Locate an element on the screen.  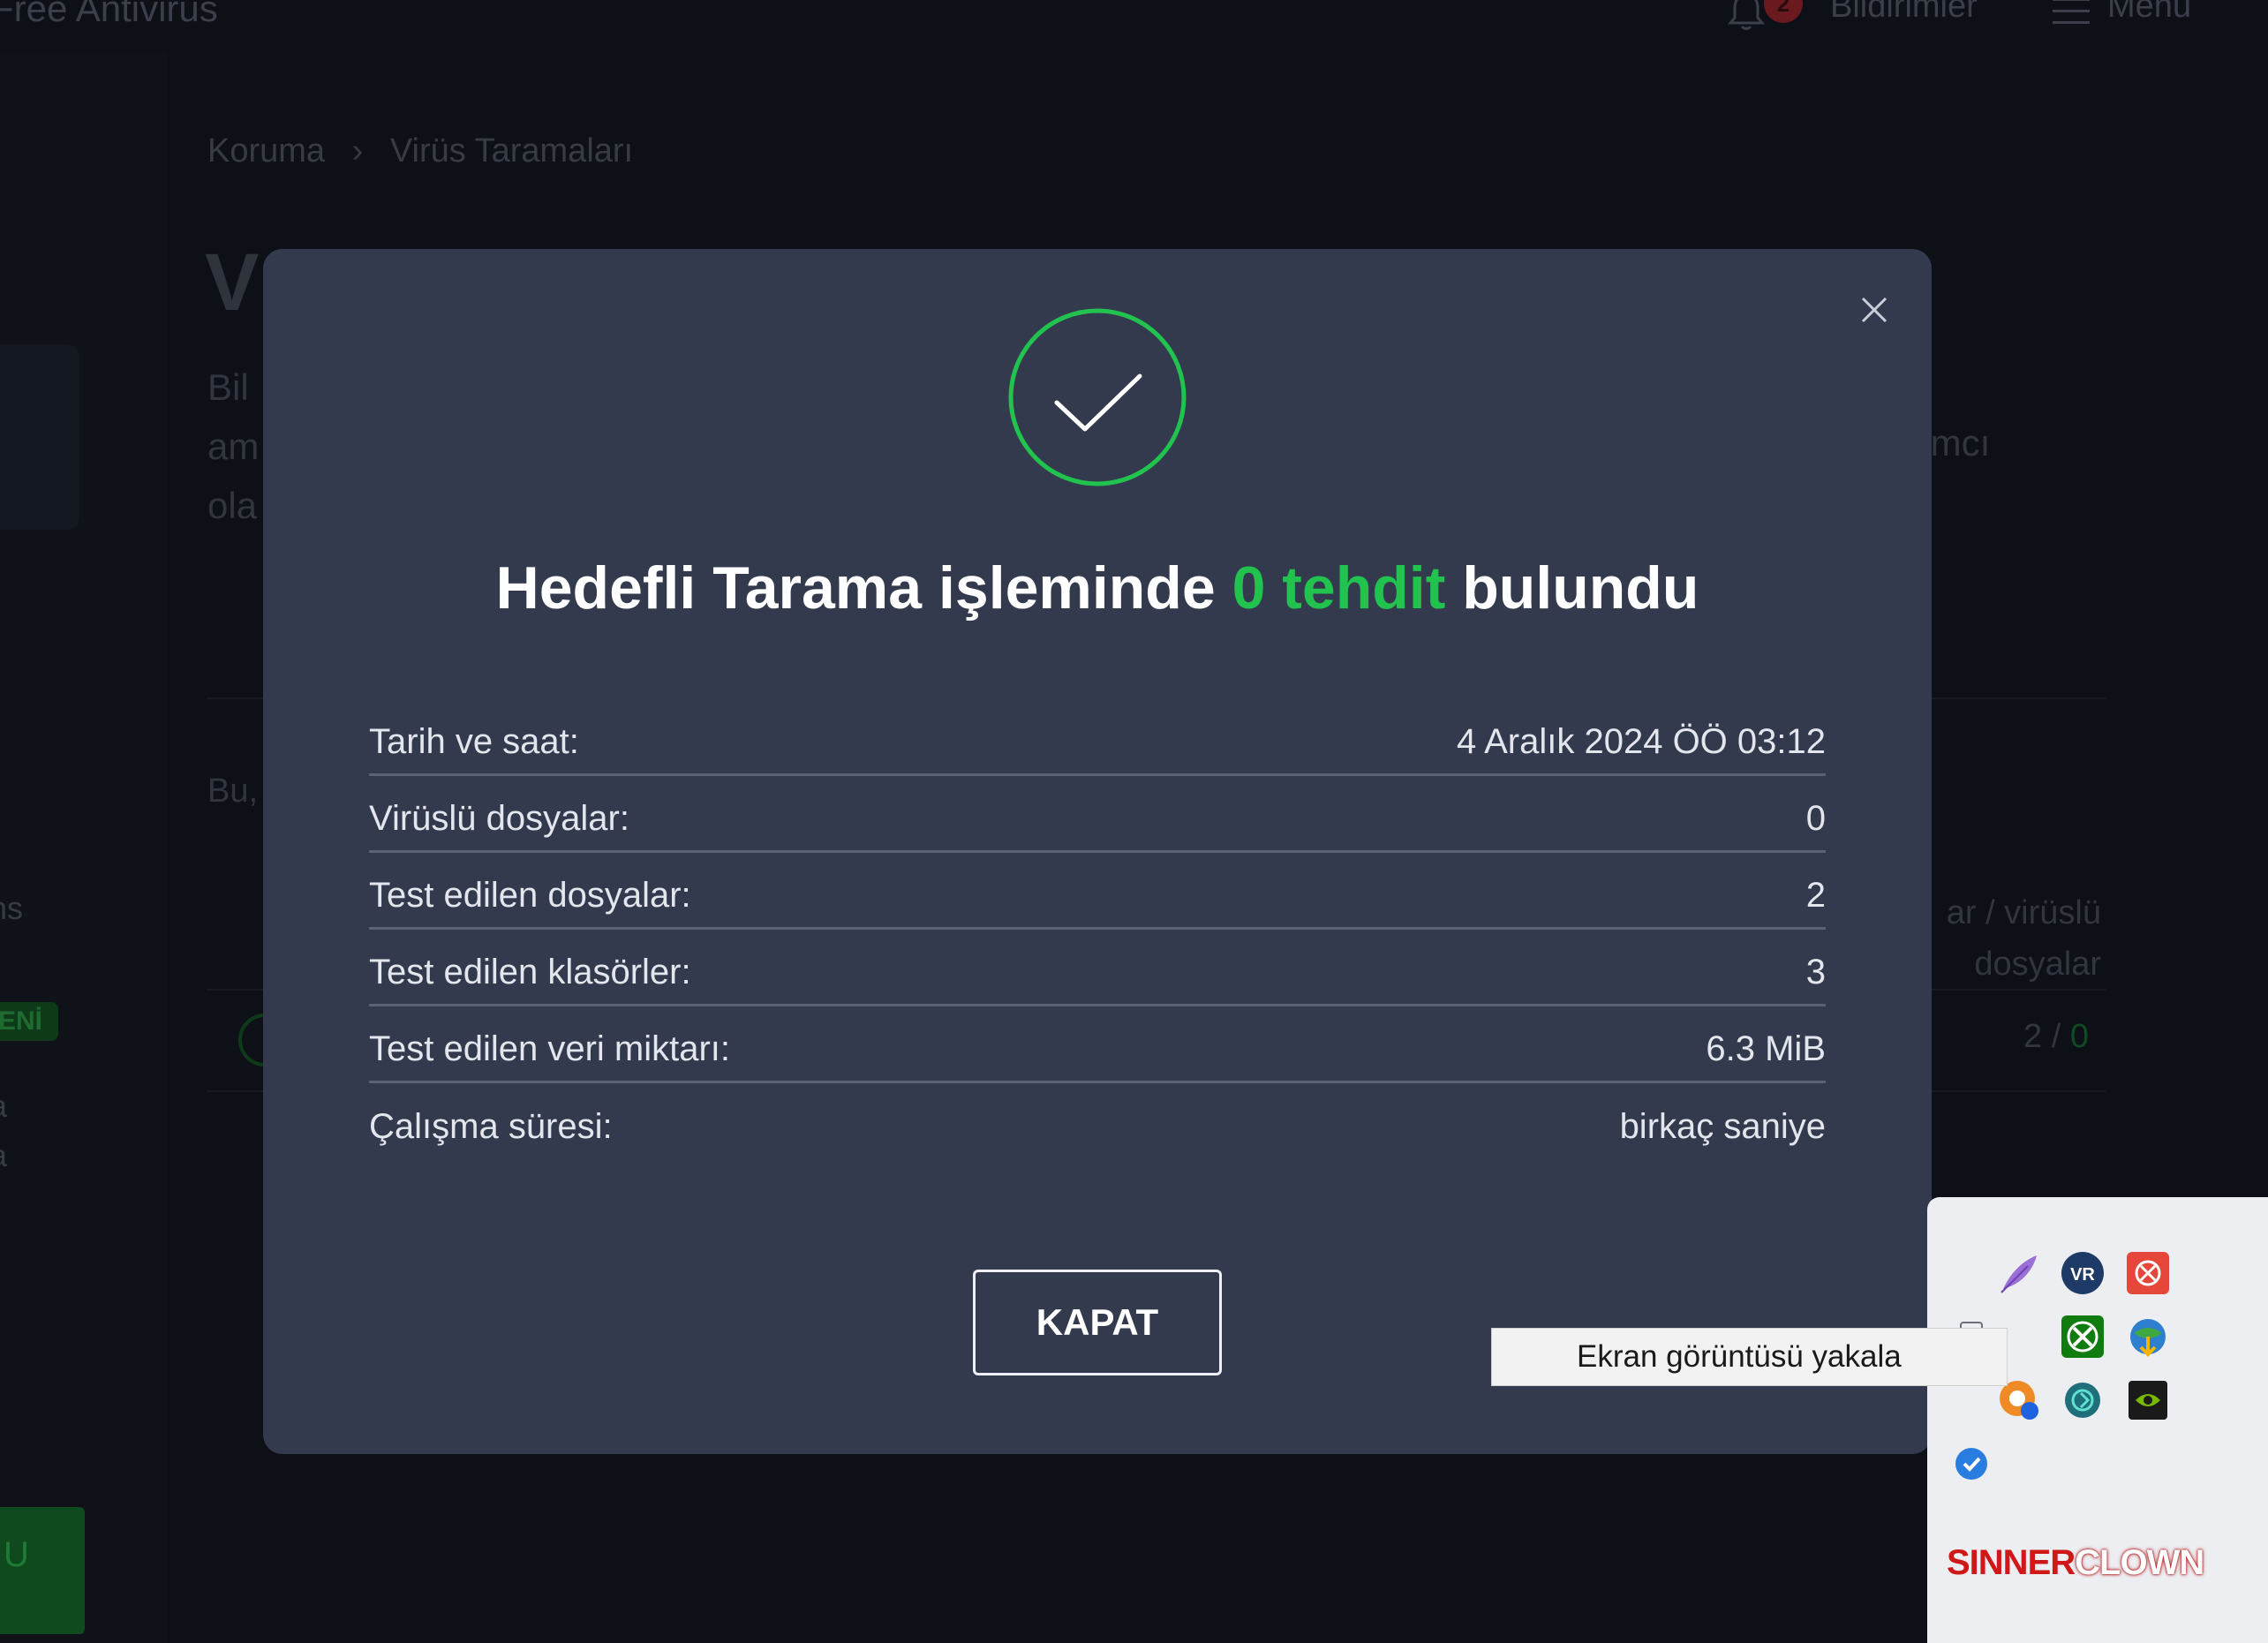
detail-value: birkaç saniye is located at coordinates (1722, 1126).